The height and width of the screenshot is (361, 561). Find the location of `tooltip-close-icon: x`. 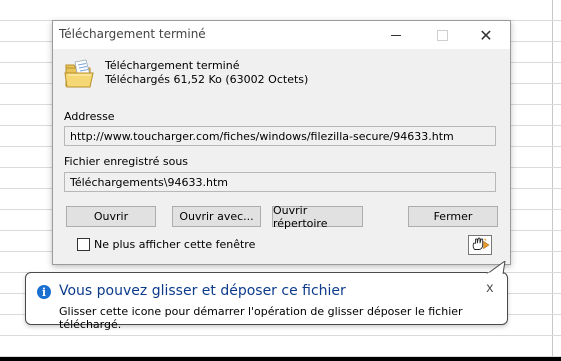

tooltip-close-icon: x is located at coordinates (490, 288).